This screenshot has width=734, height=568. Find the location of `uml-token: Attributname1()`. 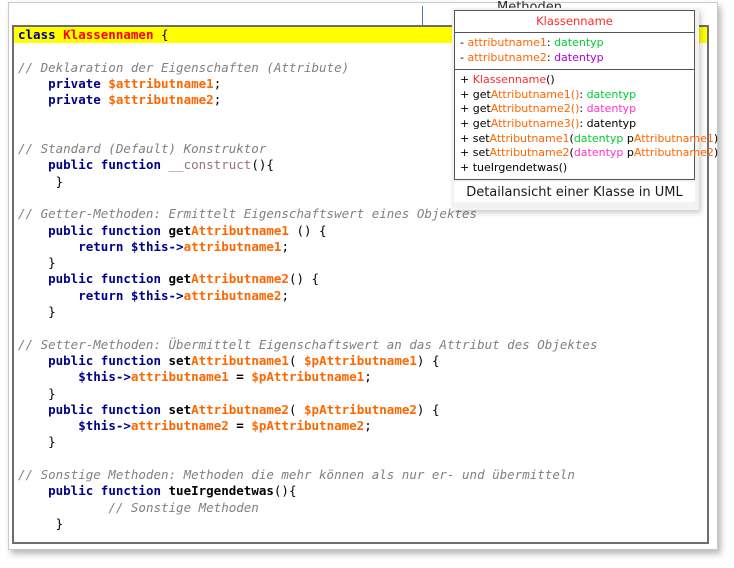

uml-token: Attributname1() is located at coordinates (535, 94).